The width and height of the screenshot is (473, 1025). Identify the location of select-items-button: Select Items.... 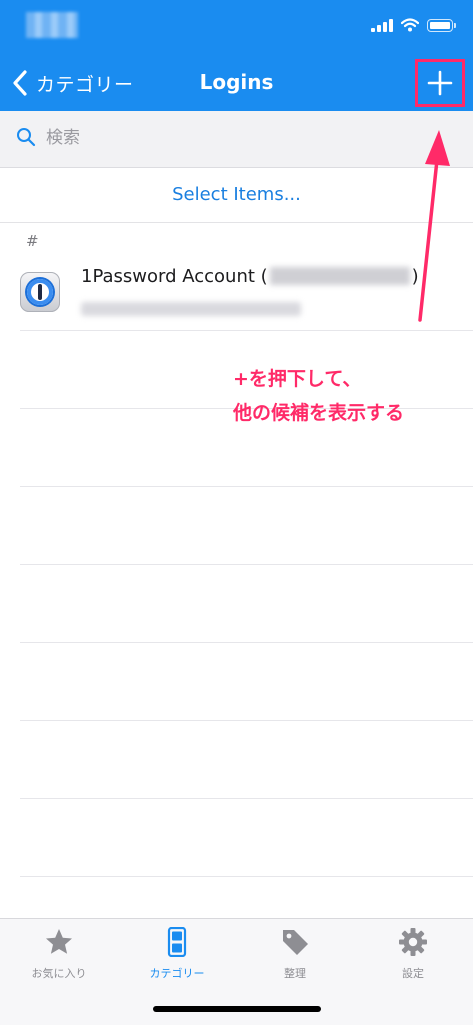
(236, 195).